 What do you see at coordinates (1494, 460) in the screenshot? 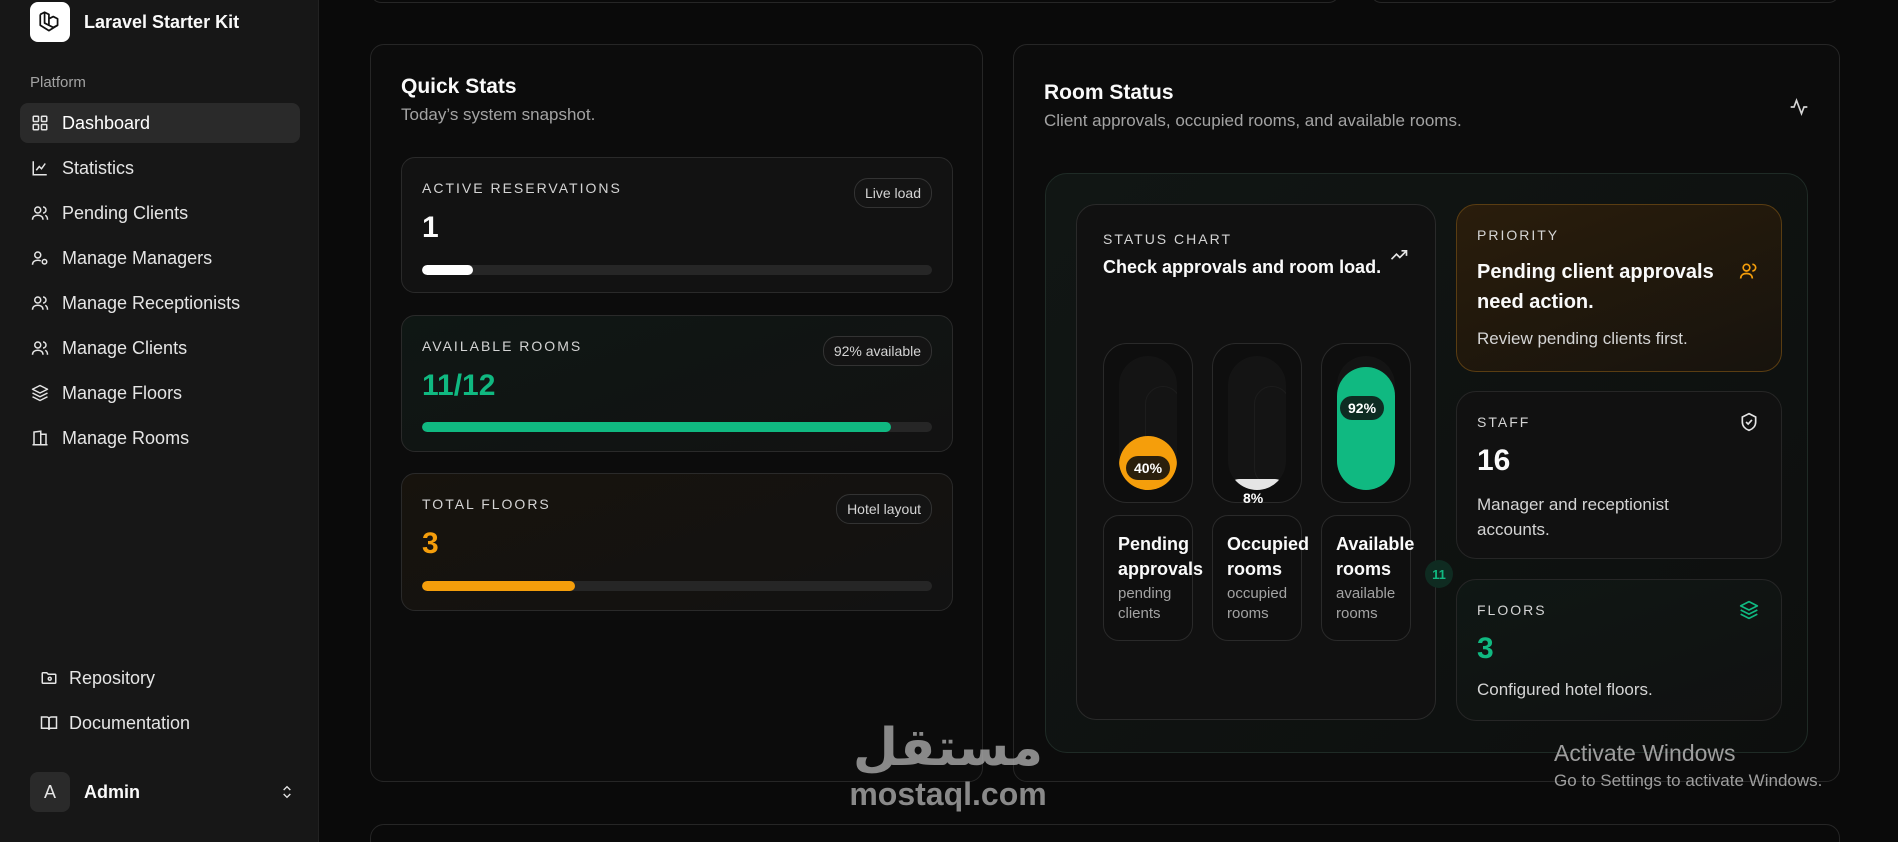
I see `staff-value: 16` at bounding box center [1494, 460].